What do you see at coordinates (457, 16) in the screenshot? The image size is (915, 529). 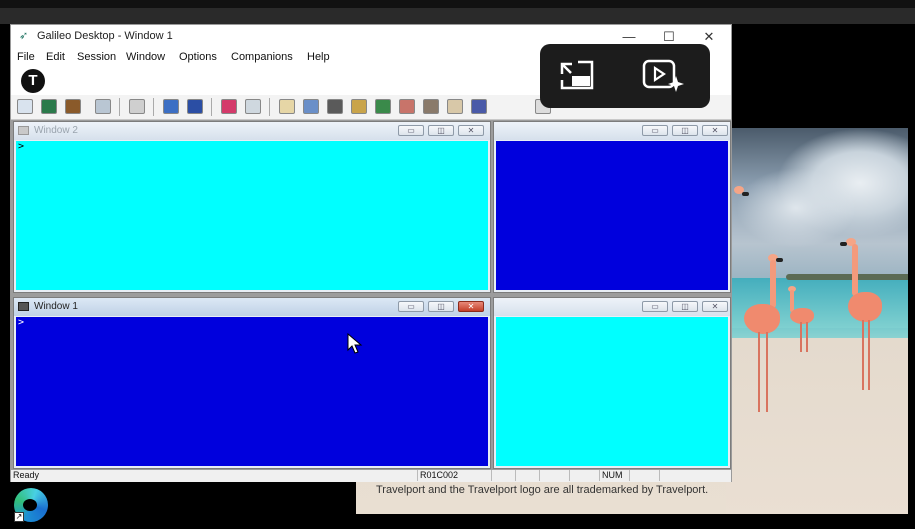 I see `desktop-top-bar` at bounding box center [457, 16].